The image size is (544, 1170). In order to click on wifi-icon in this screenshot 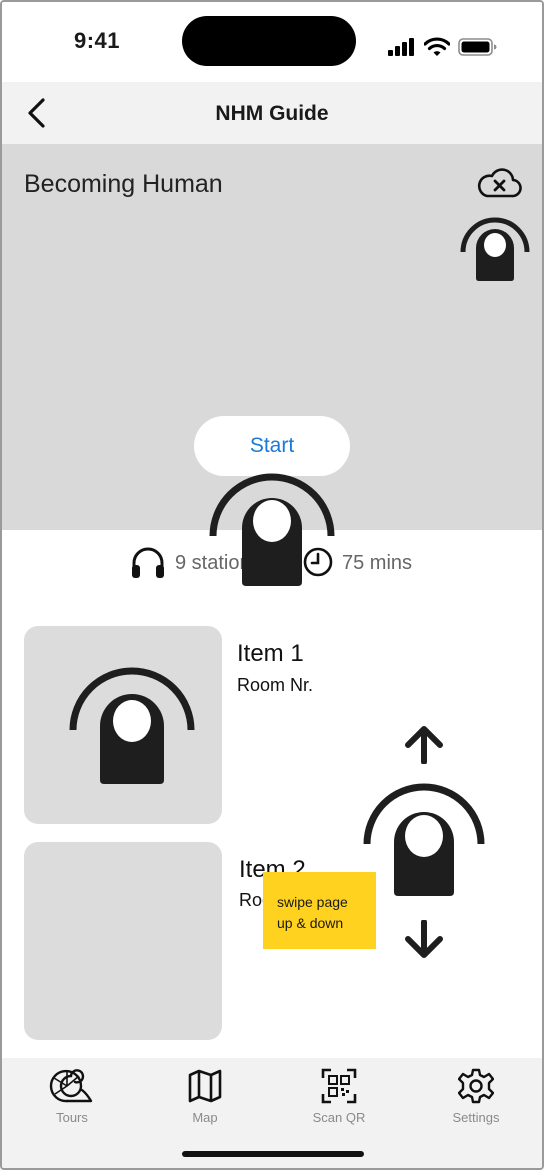, I will do `click(437, 46)`.